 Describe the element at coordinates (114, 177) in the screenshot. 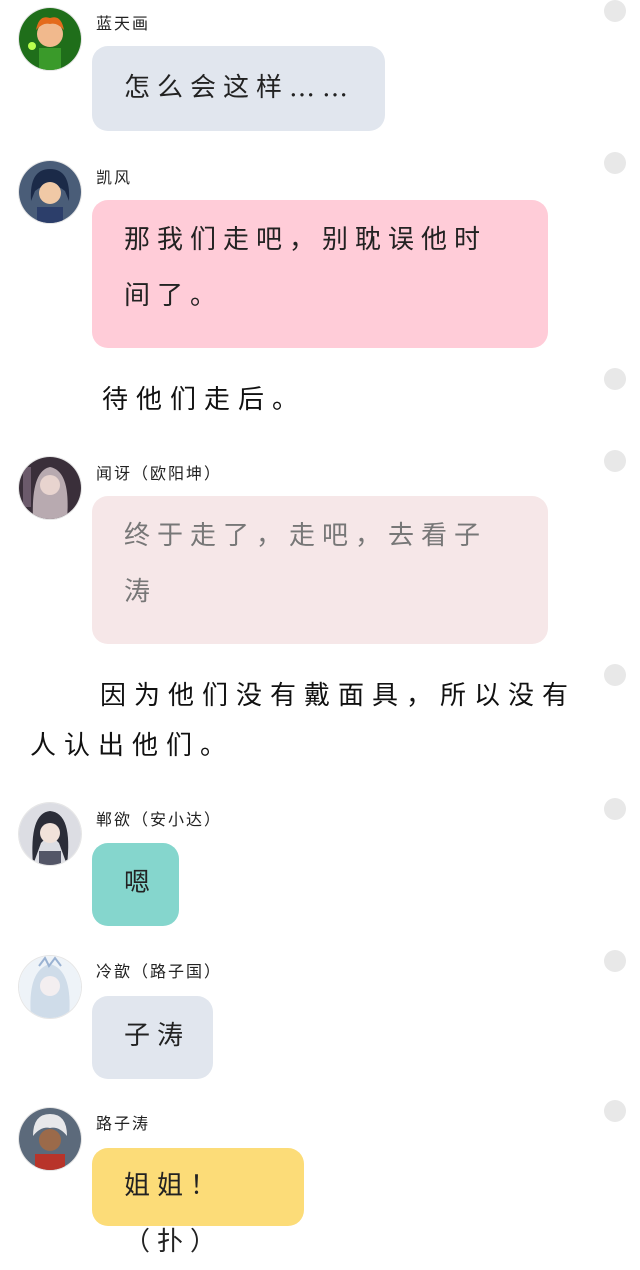

I see `sender-name: 凯风` at that location.